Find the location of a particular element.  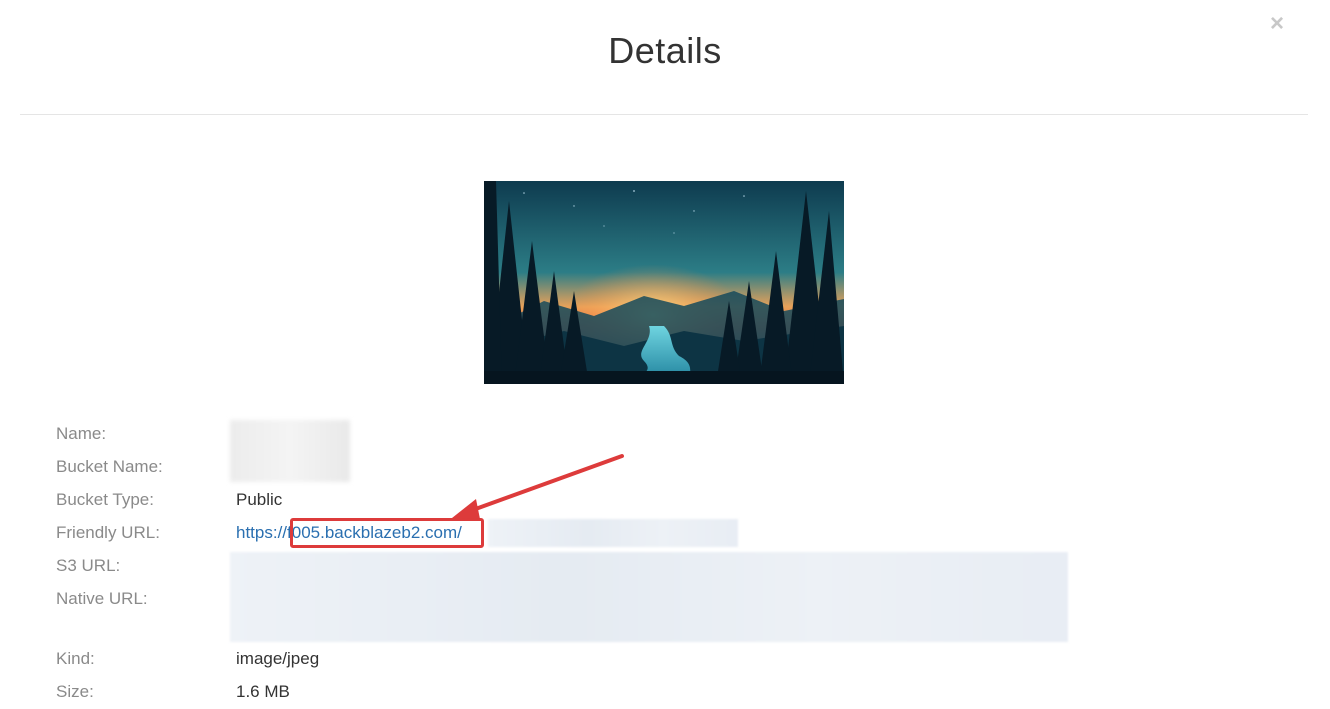

kind-label: Kind: is located at coordinates (75, 658).